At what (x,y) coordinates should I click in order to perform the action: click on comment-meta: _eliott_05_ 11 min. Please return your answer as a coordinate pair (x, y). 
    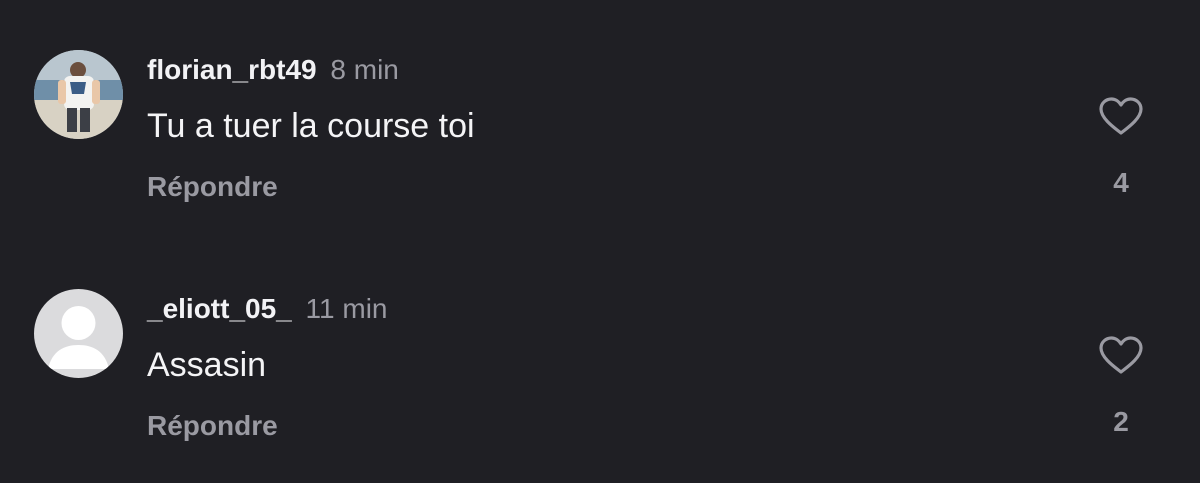
    Looking at the image, I should click on (267, 309).